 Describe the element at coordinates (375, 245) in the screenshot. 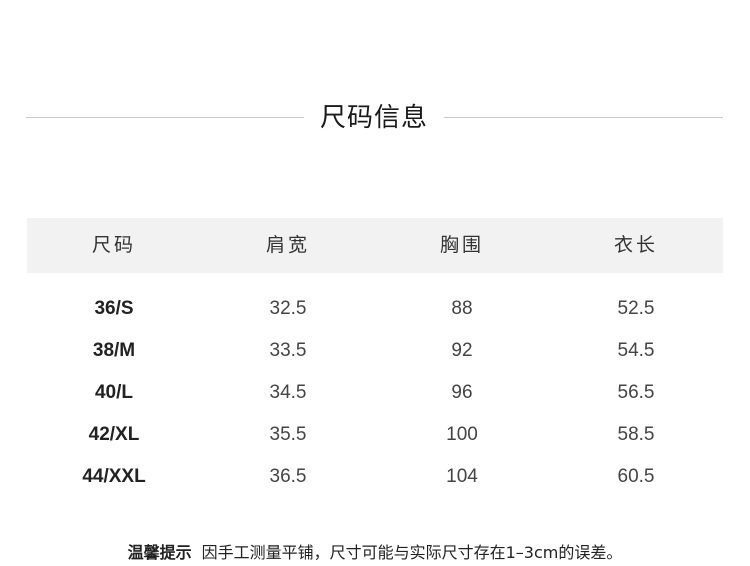

I see `table-header: 尺码 肩宽 胸围 衣长` at that location.